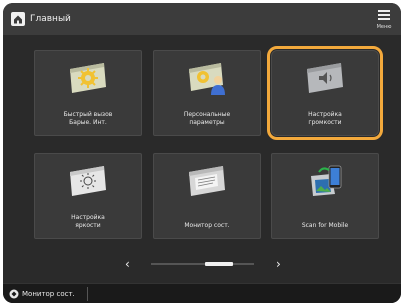 The width and height of the screenshot is (404, 306). I want to click on pager: ‹ ›, so click(202, 265).